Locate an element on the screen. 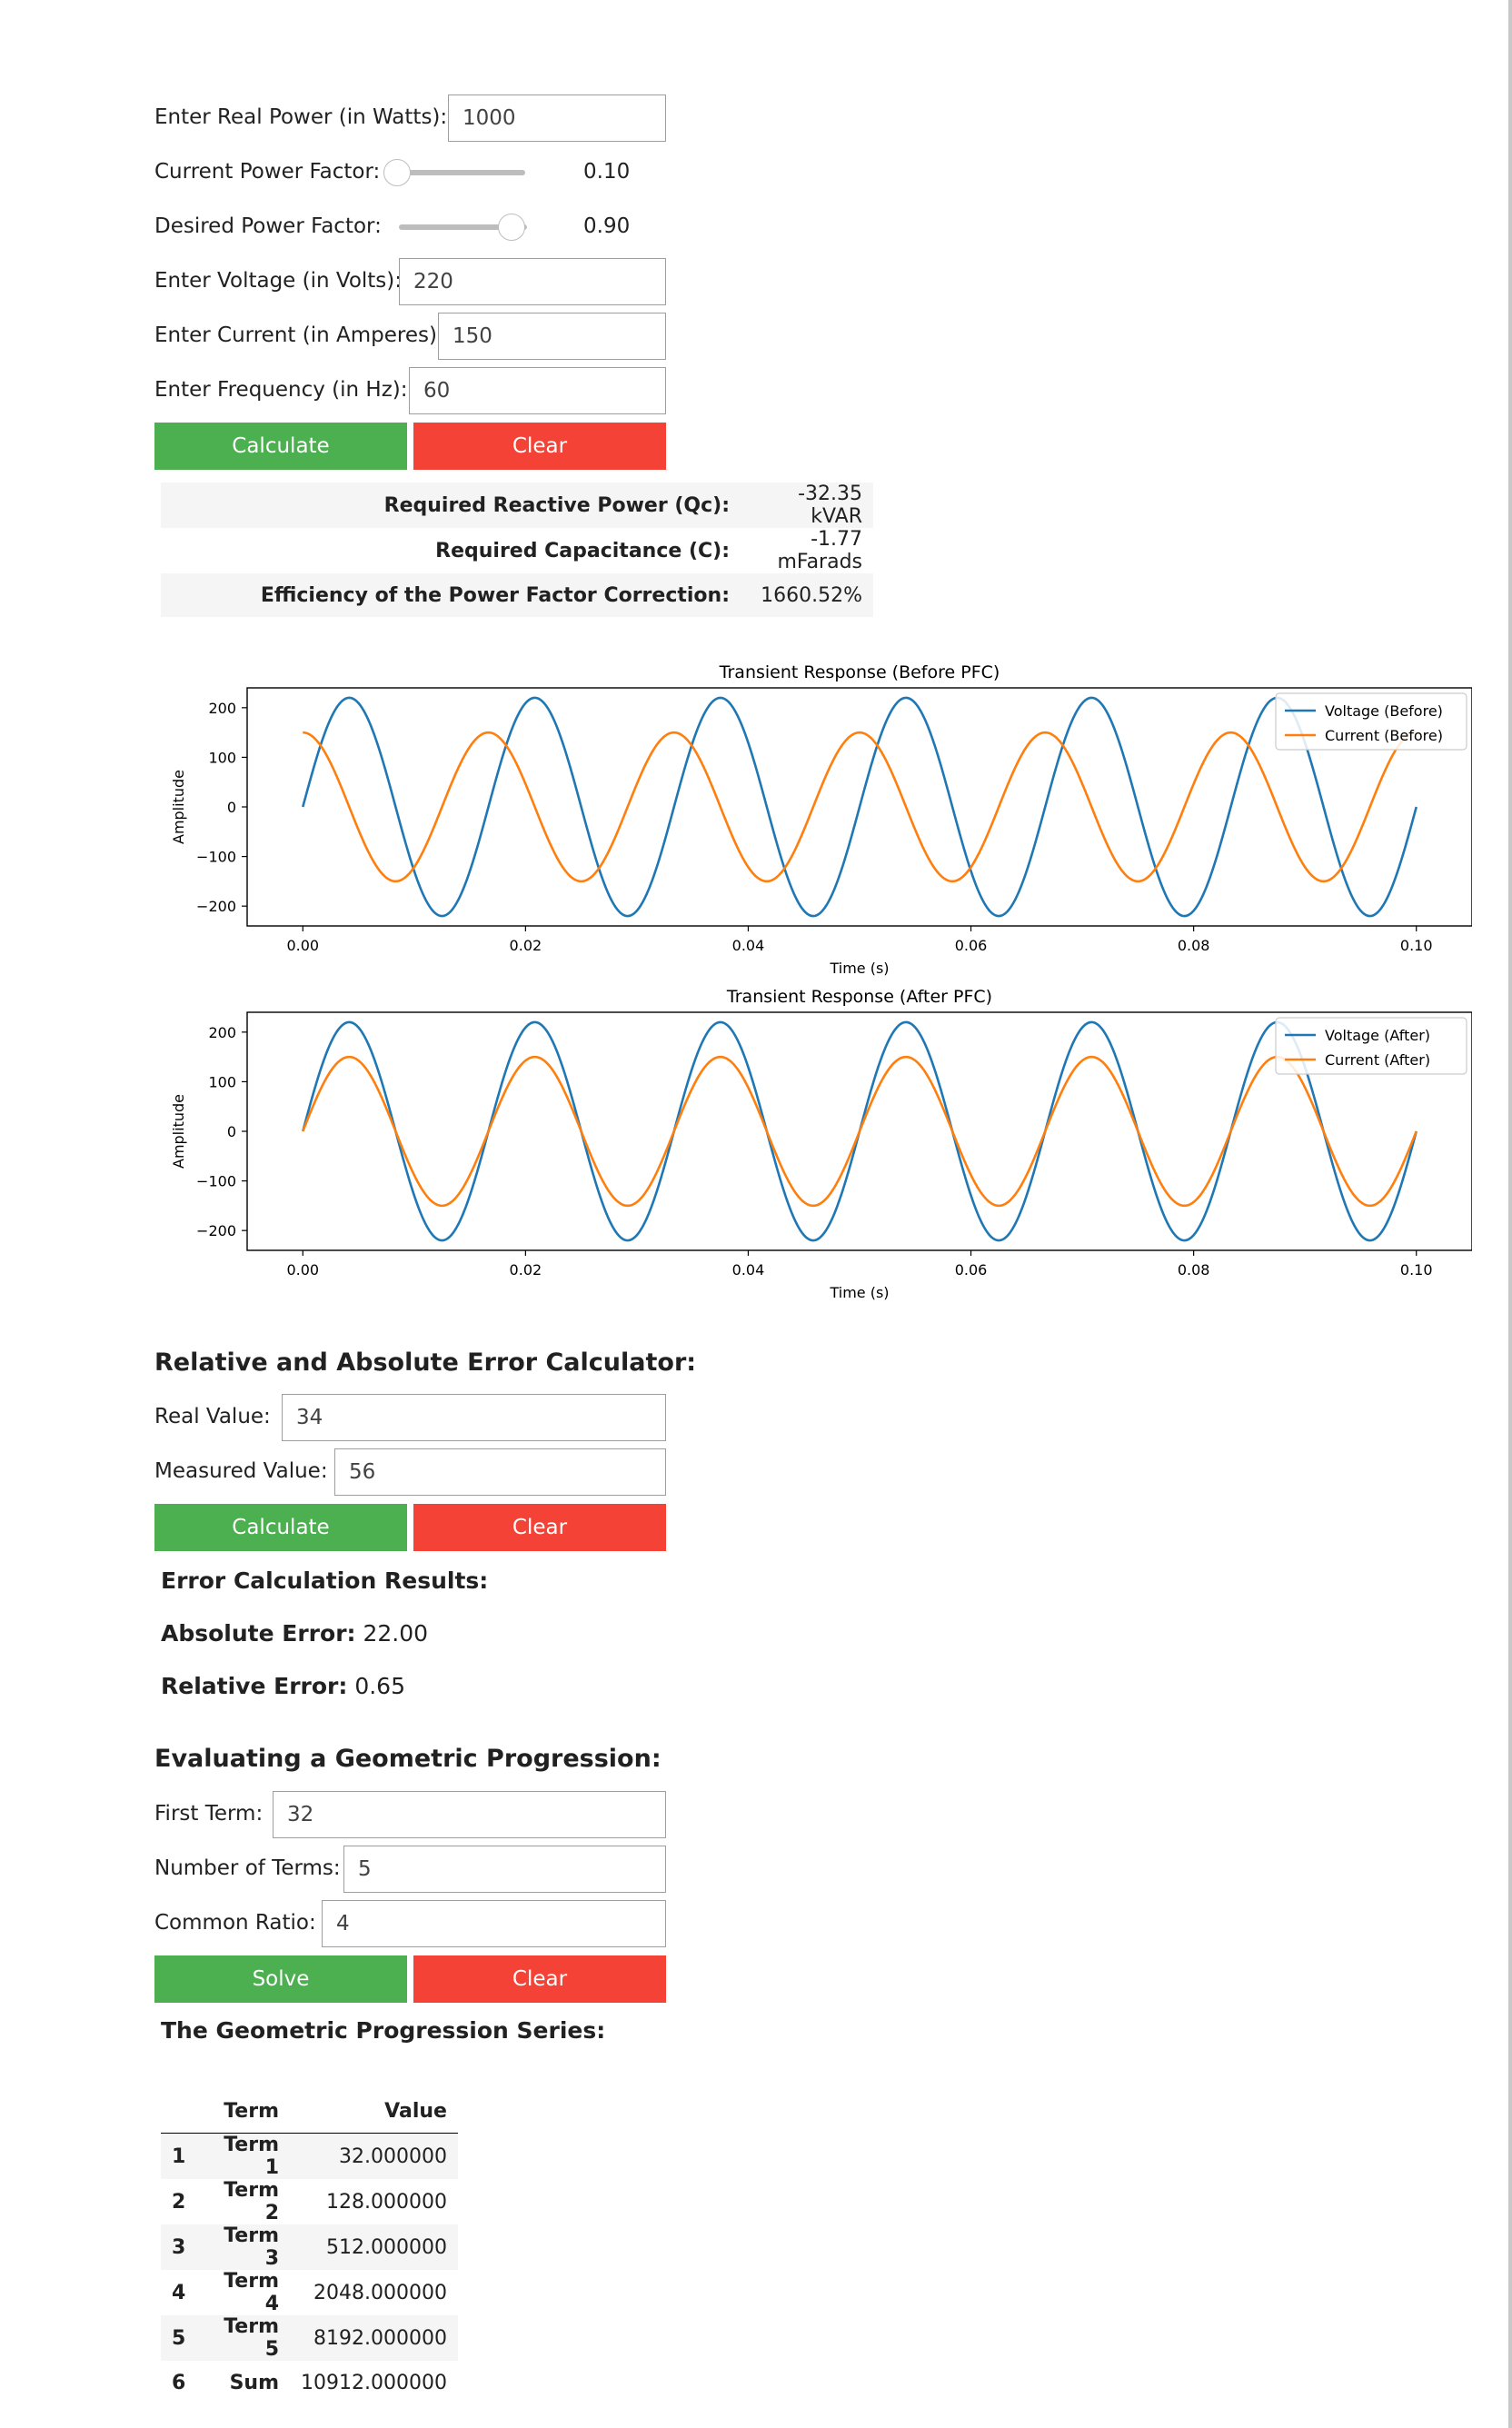 The image size is (1512, 2428). geo-solve-button: Solve is located at coordinates (280, 1979).